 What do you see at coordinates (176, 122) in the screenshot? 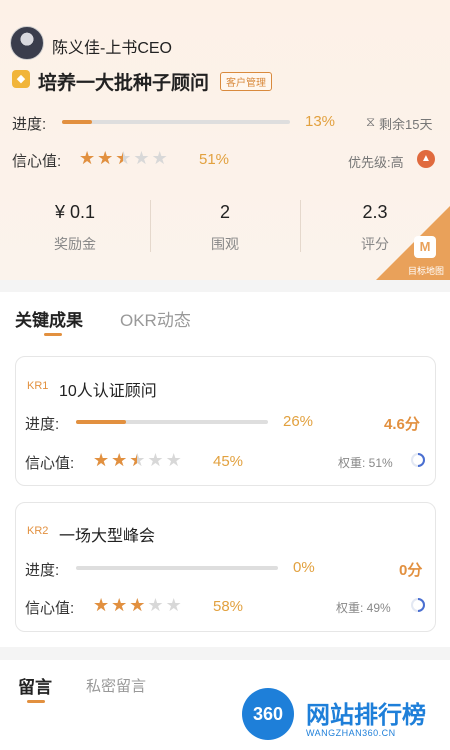
I see `objective-progress-bar` at bounding box center [176, 122].